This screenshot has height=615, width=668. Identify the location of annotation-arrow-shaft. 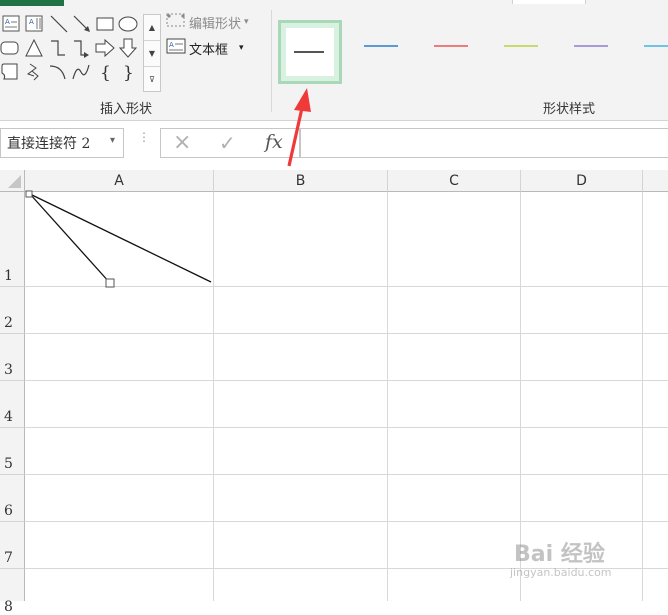
(295, 137).